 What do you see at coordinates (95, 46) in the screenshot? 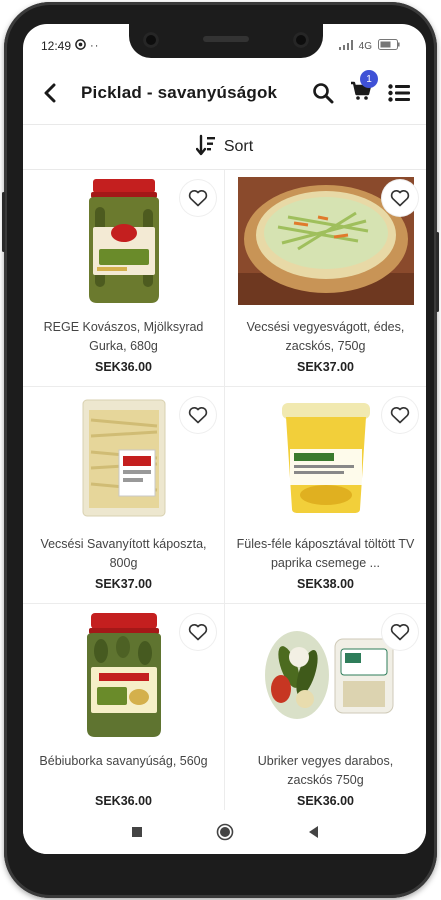
I see `more-dots-icon: ··` at bounding box center [95, 46].